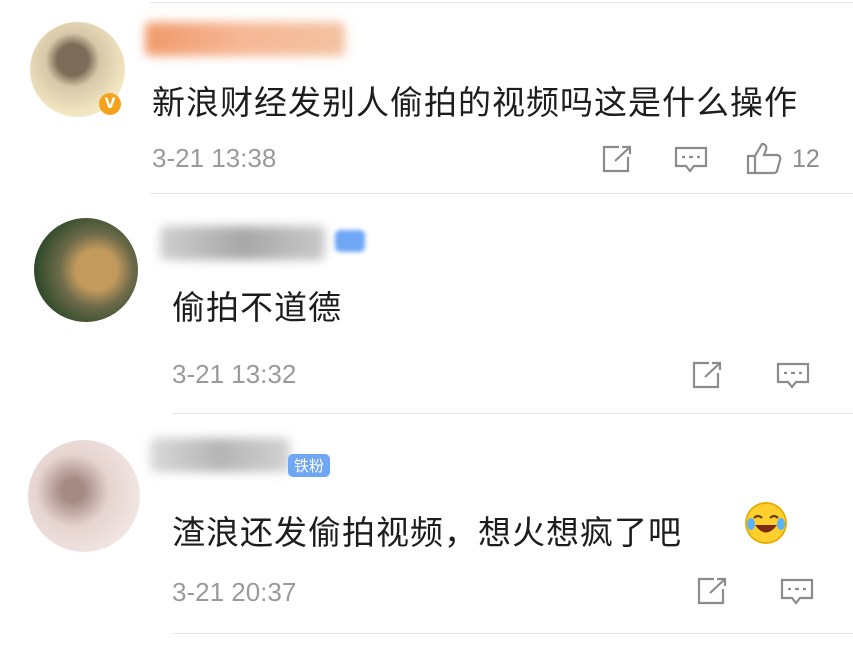  What do you see at coordinates (766, 523) in the screenshot?
I see `laughing-crying-emoji-icon` at bounding box center [766, 523].